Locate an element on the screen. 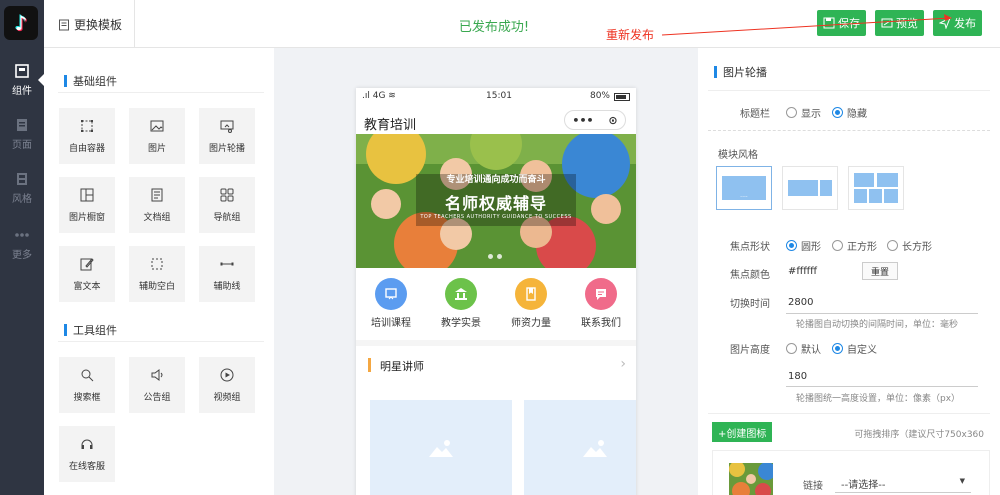 This screenshot has width=1000, height=495. top-bar: 更换模板 已发布成功! 保存 预览 发布 is located at coordinates (522, 24).